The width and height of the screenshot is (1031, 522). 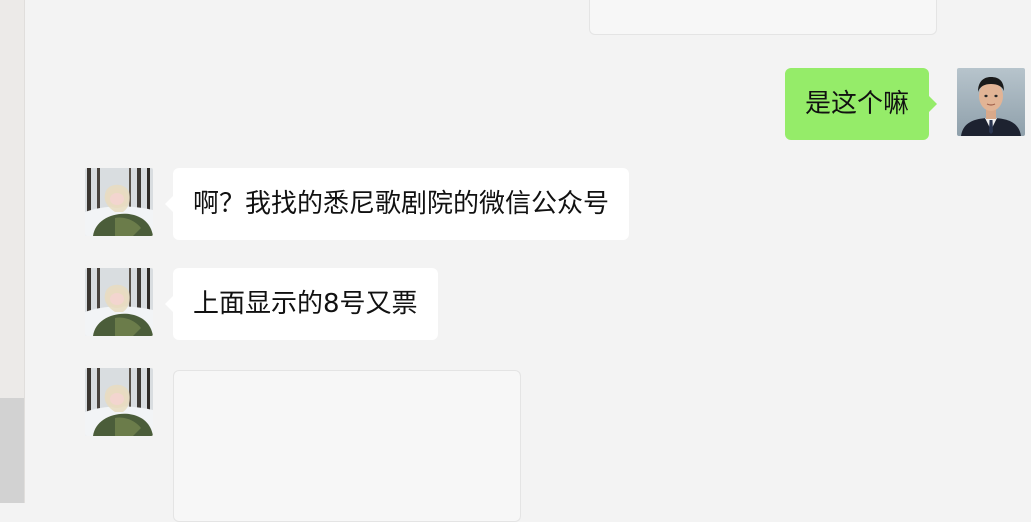 I want to click on man-in-suit-avatar, so click(x=991, y=102).